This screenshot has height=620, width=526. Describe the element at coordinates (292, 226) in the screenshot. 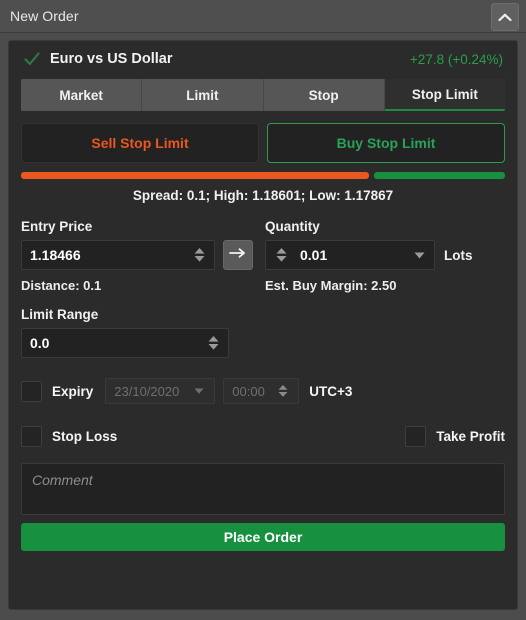

I see `quantity-label: Quantity` at that location.